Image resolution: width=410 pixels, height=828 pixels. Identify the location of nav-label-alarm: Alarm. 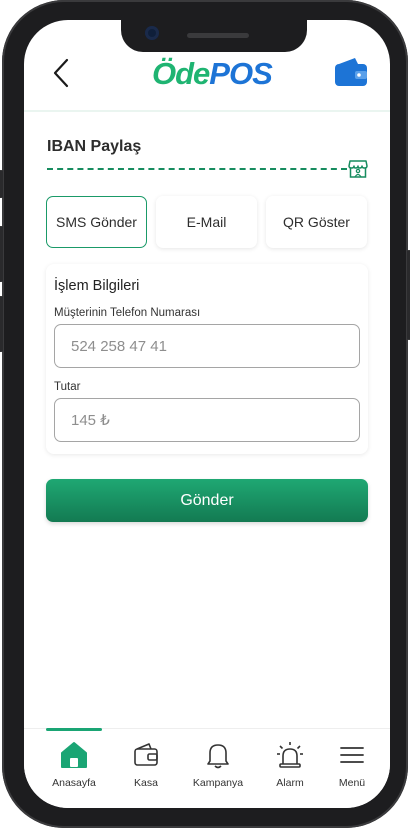
(290, 783).